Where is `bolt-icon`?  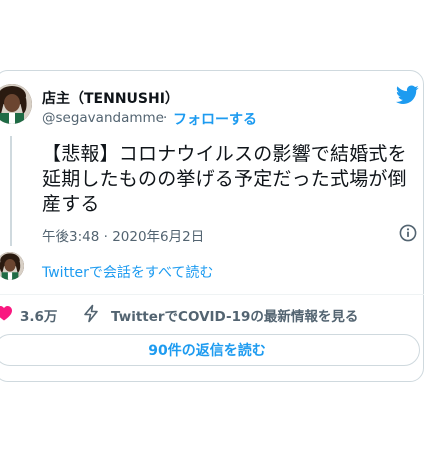
bolt-icon is located at coordinates (91, 313).